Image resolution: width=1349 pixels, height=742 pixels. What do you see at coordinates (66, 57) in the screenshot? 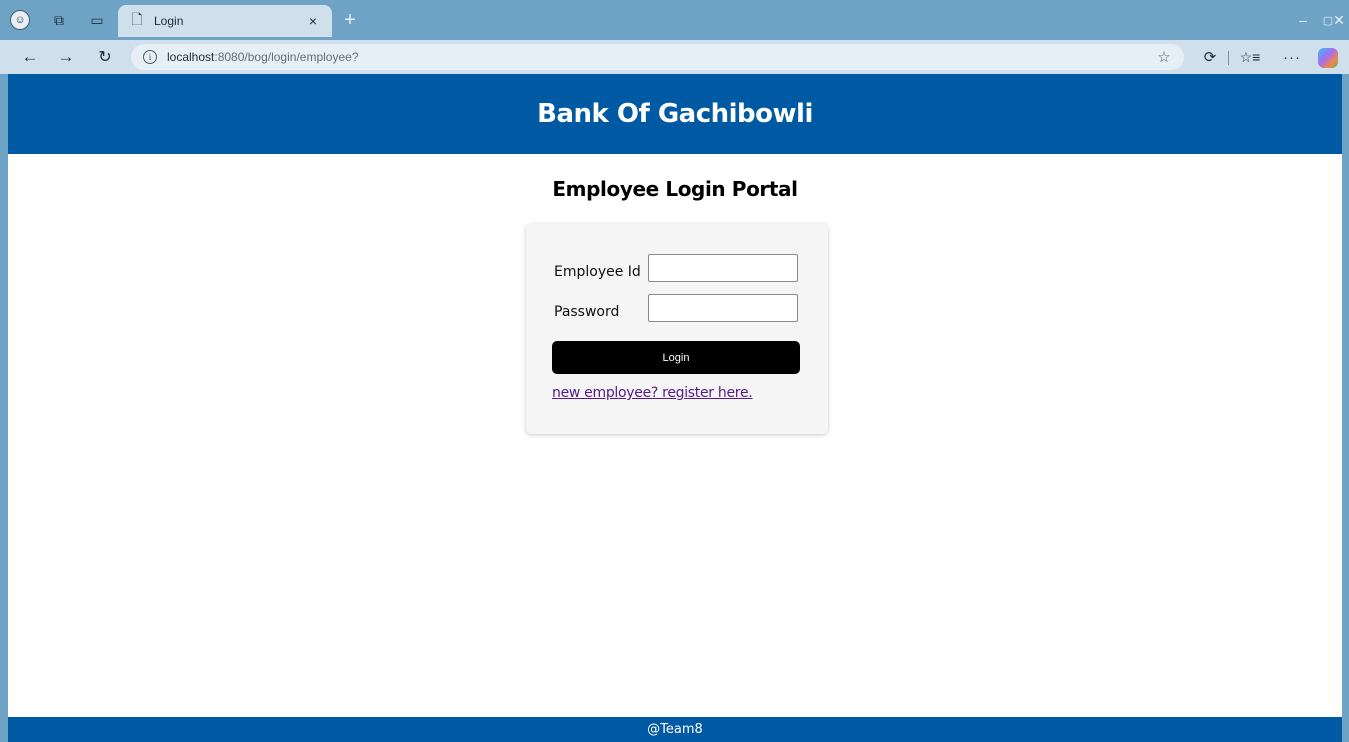
I see `forward-arrow-icon: →` at bounding box center [66, 57].